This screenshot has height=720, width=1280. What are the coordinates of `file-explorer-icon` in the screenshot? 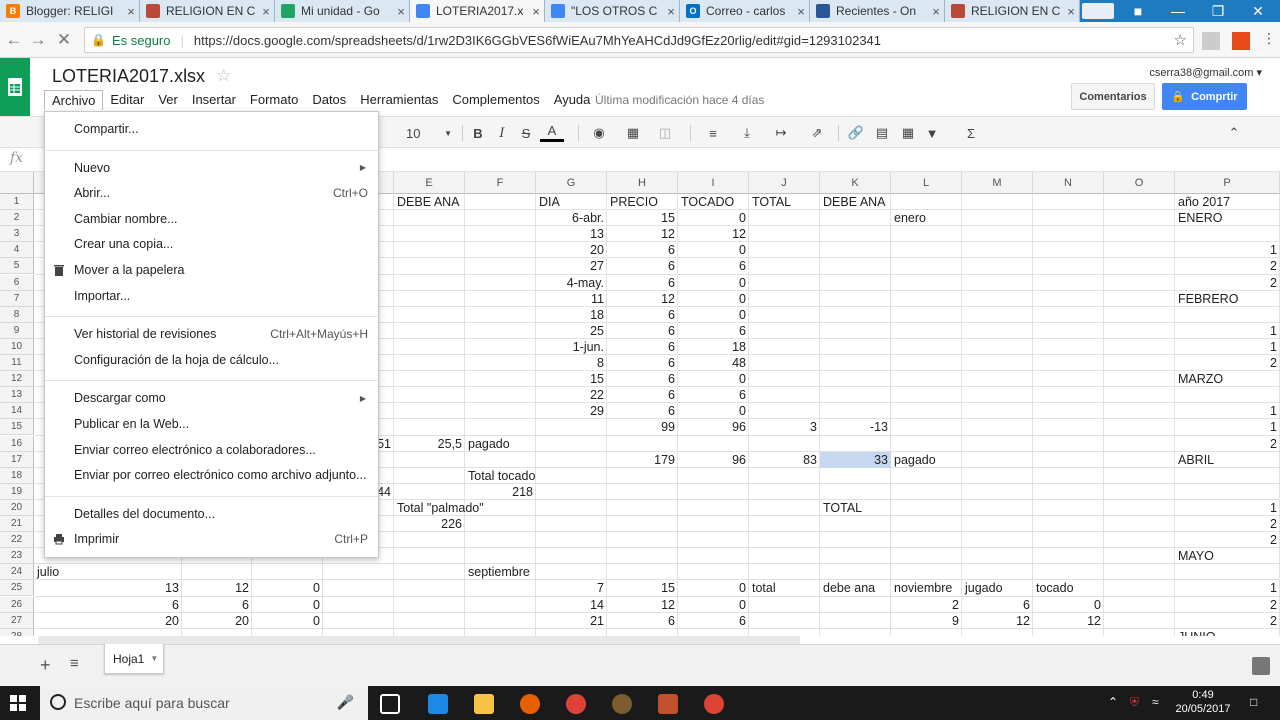 It's located at (484, 704).